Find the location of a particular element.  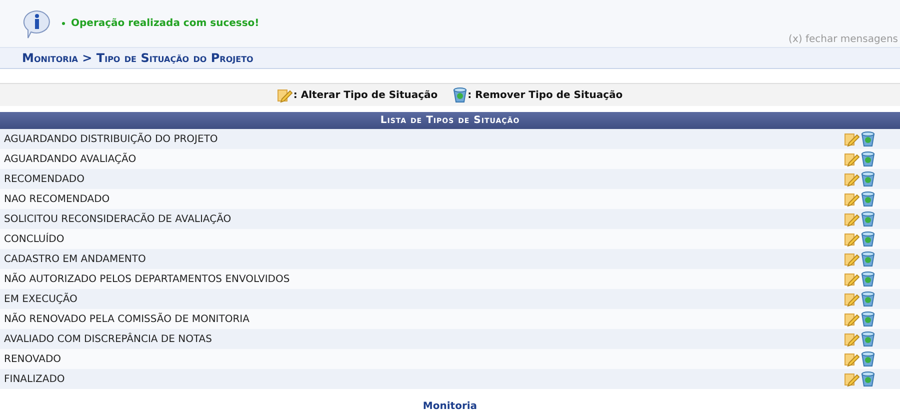

legend-label: : Alterar Tipo de Situação is located at coordinates (365, 95).